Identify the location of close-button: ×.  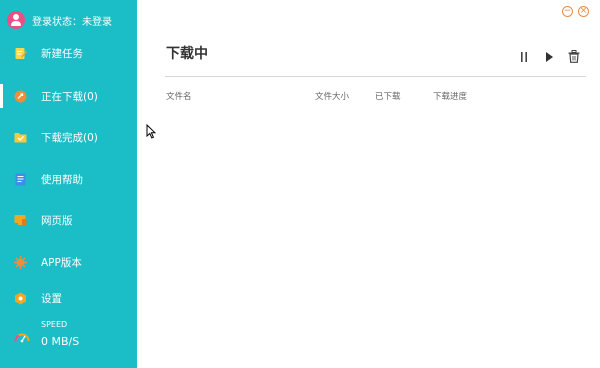
(583, 11).